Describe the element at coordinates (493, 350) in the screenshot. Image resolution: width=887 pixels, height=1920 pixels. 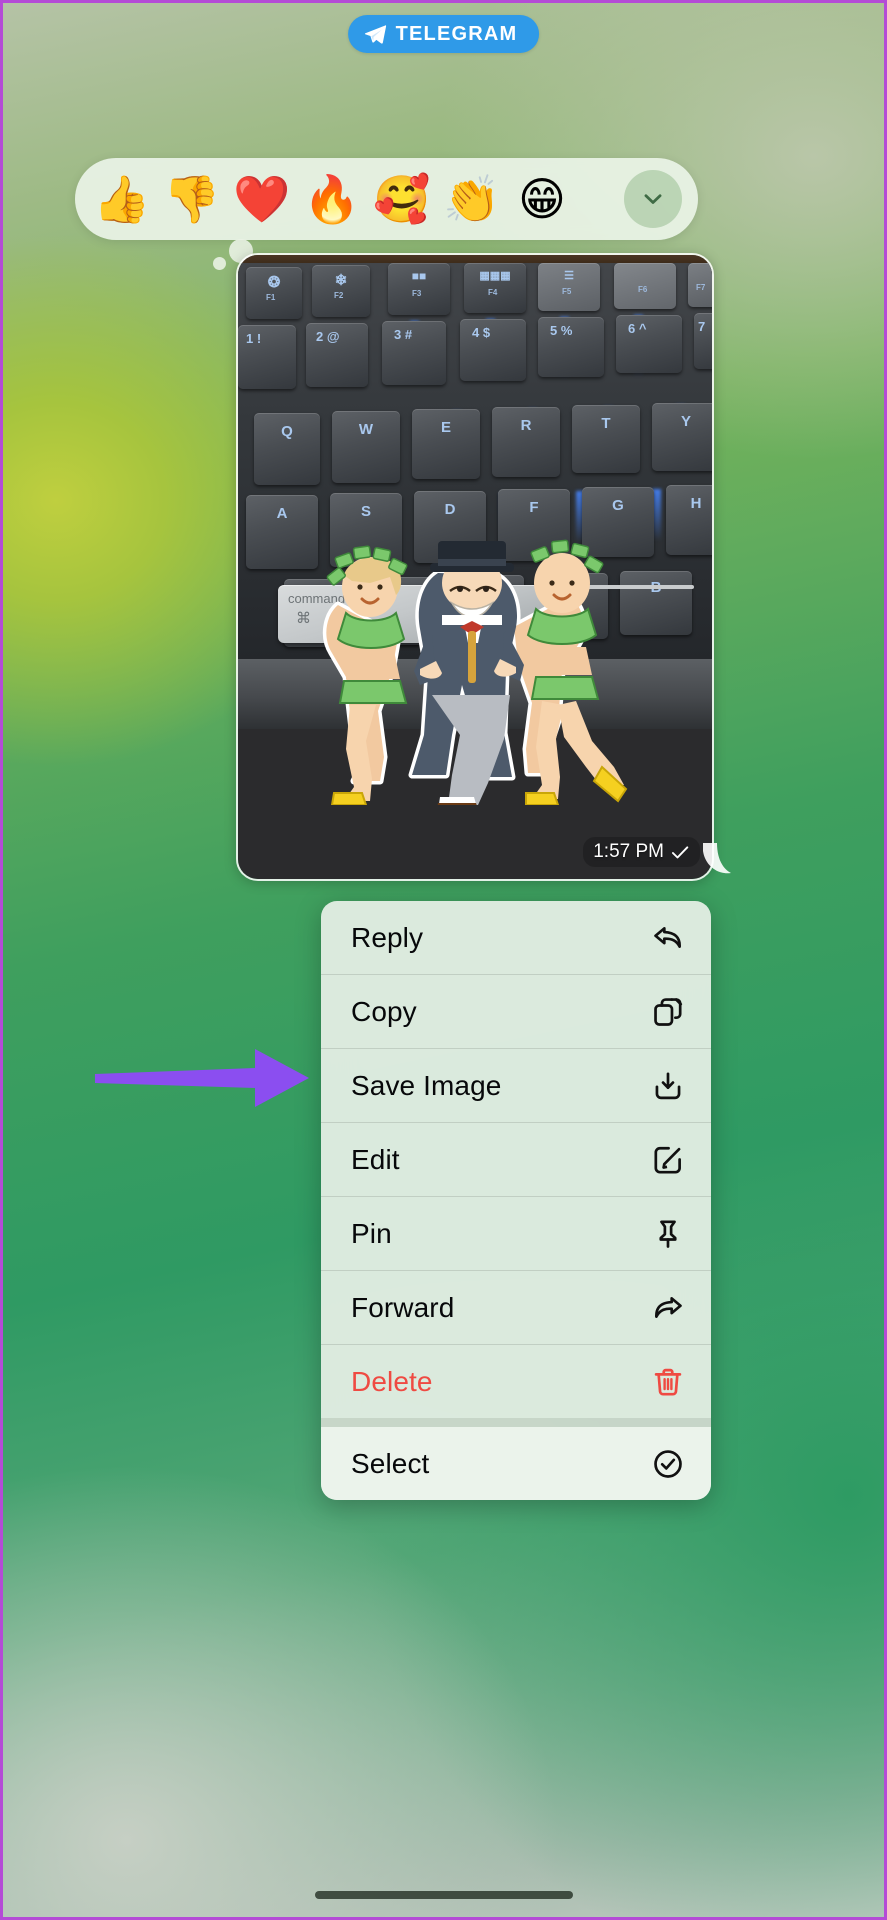
I see `key-4: 4 $` at that location.